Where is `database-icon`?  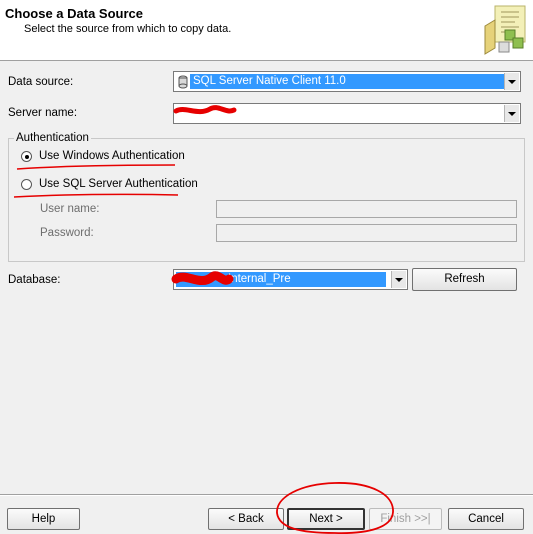
database-icon is located at coordinates (183, 82).